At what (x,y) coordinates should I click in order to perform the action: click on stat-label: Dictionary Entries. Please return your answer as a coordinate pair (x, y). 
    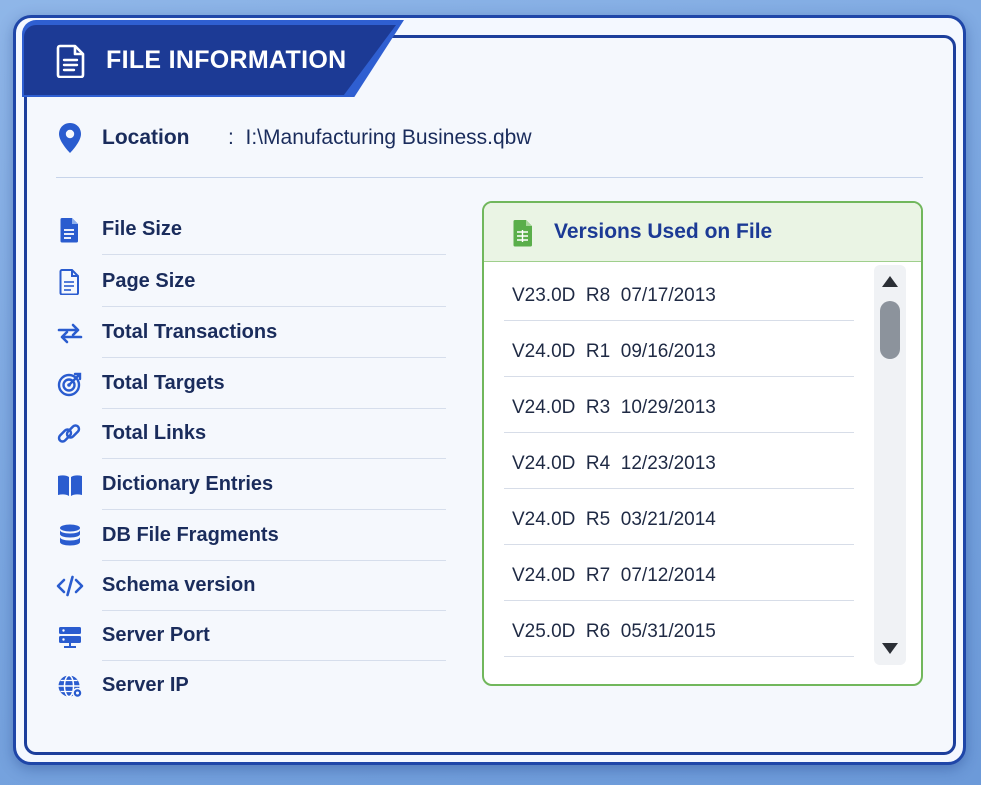
    Looking at the image, I should click on (188, 484).